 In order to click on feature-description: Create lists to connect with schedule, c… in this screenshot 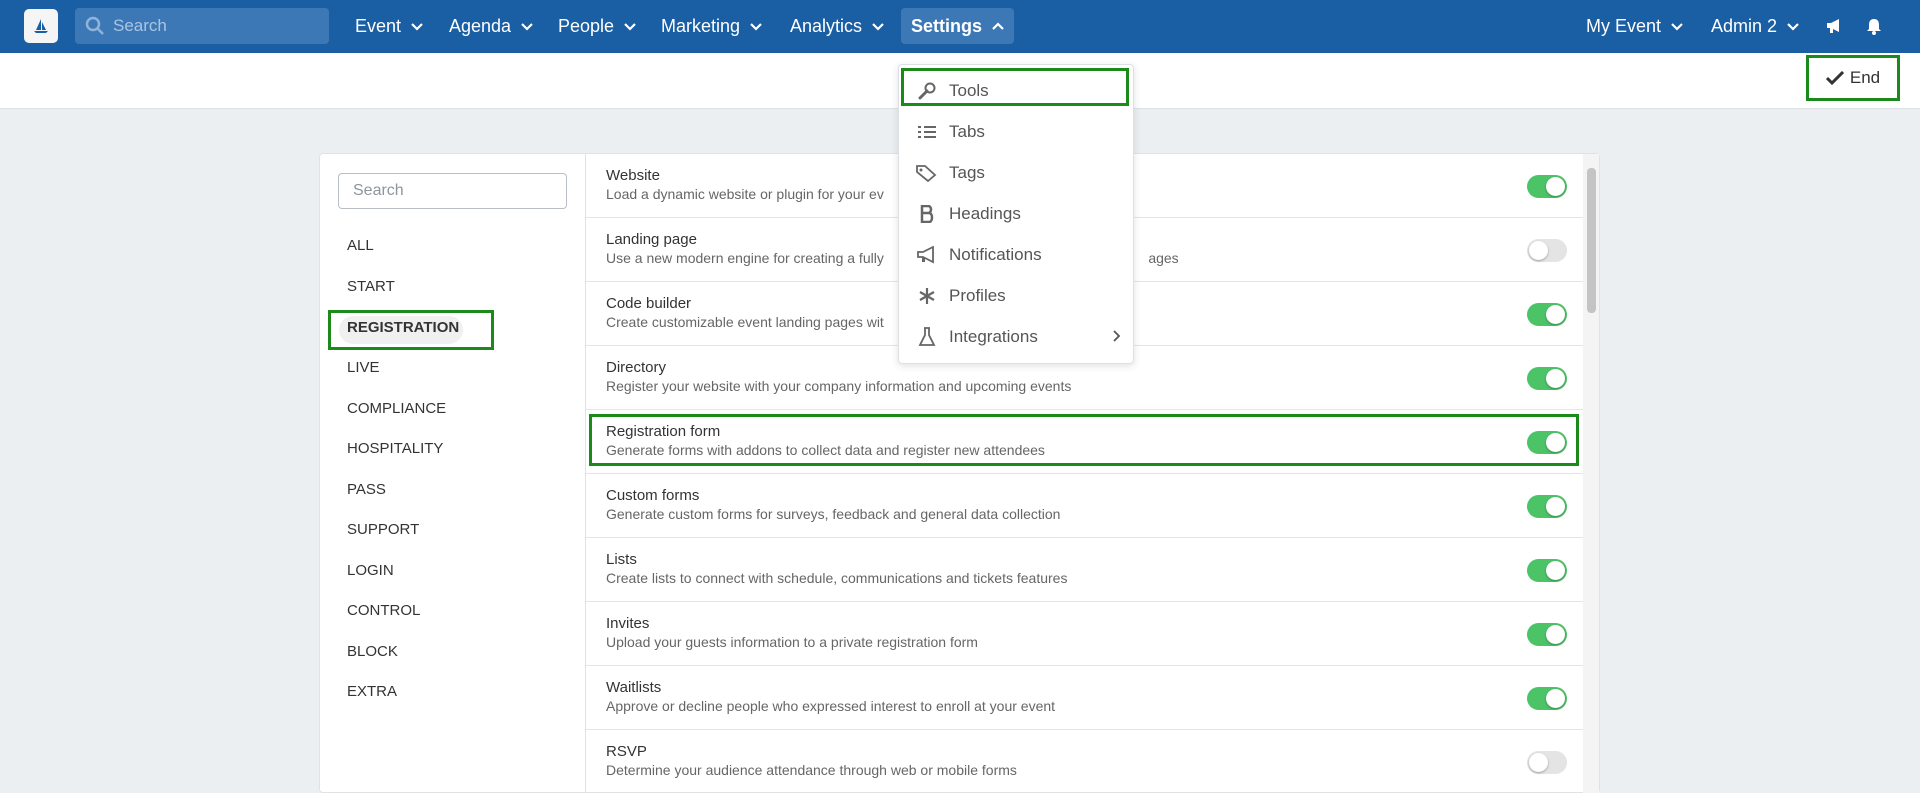, I will do `click(837, 578)`.